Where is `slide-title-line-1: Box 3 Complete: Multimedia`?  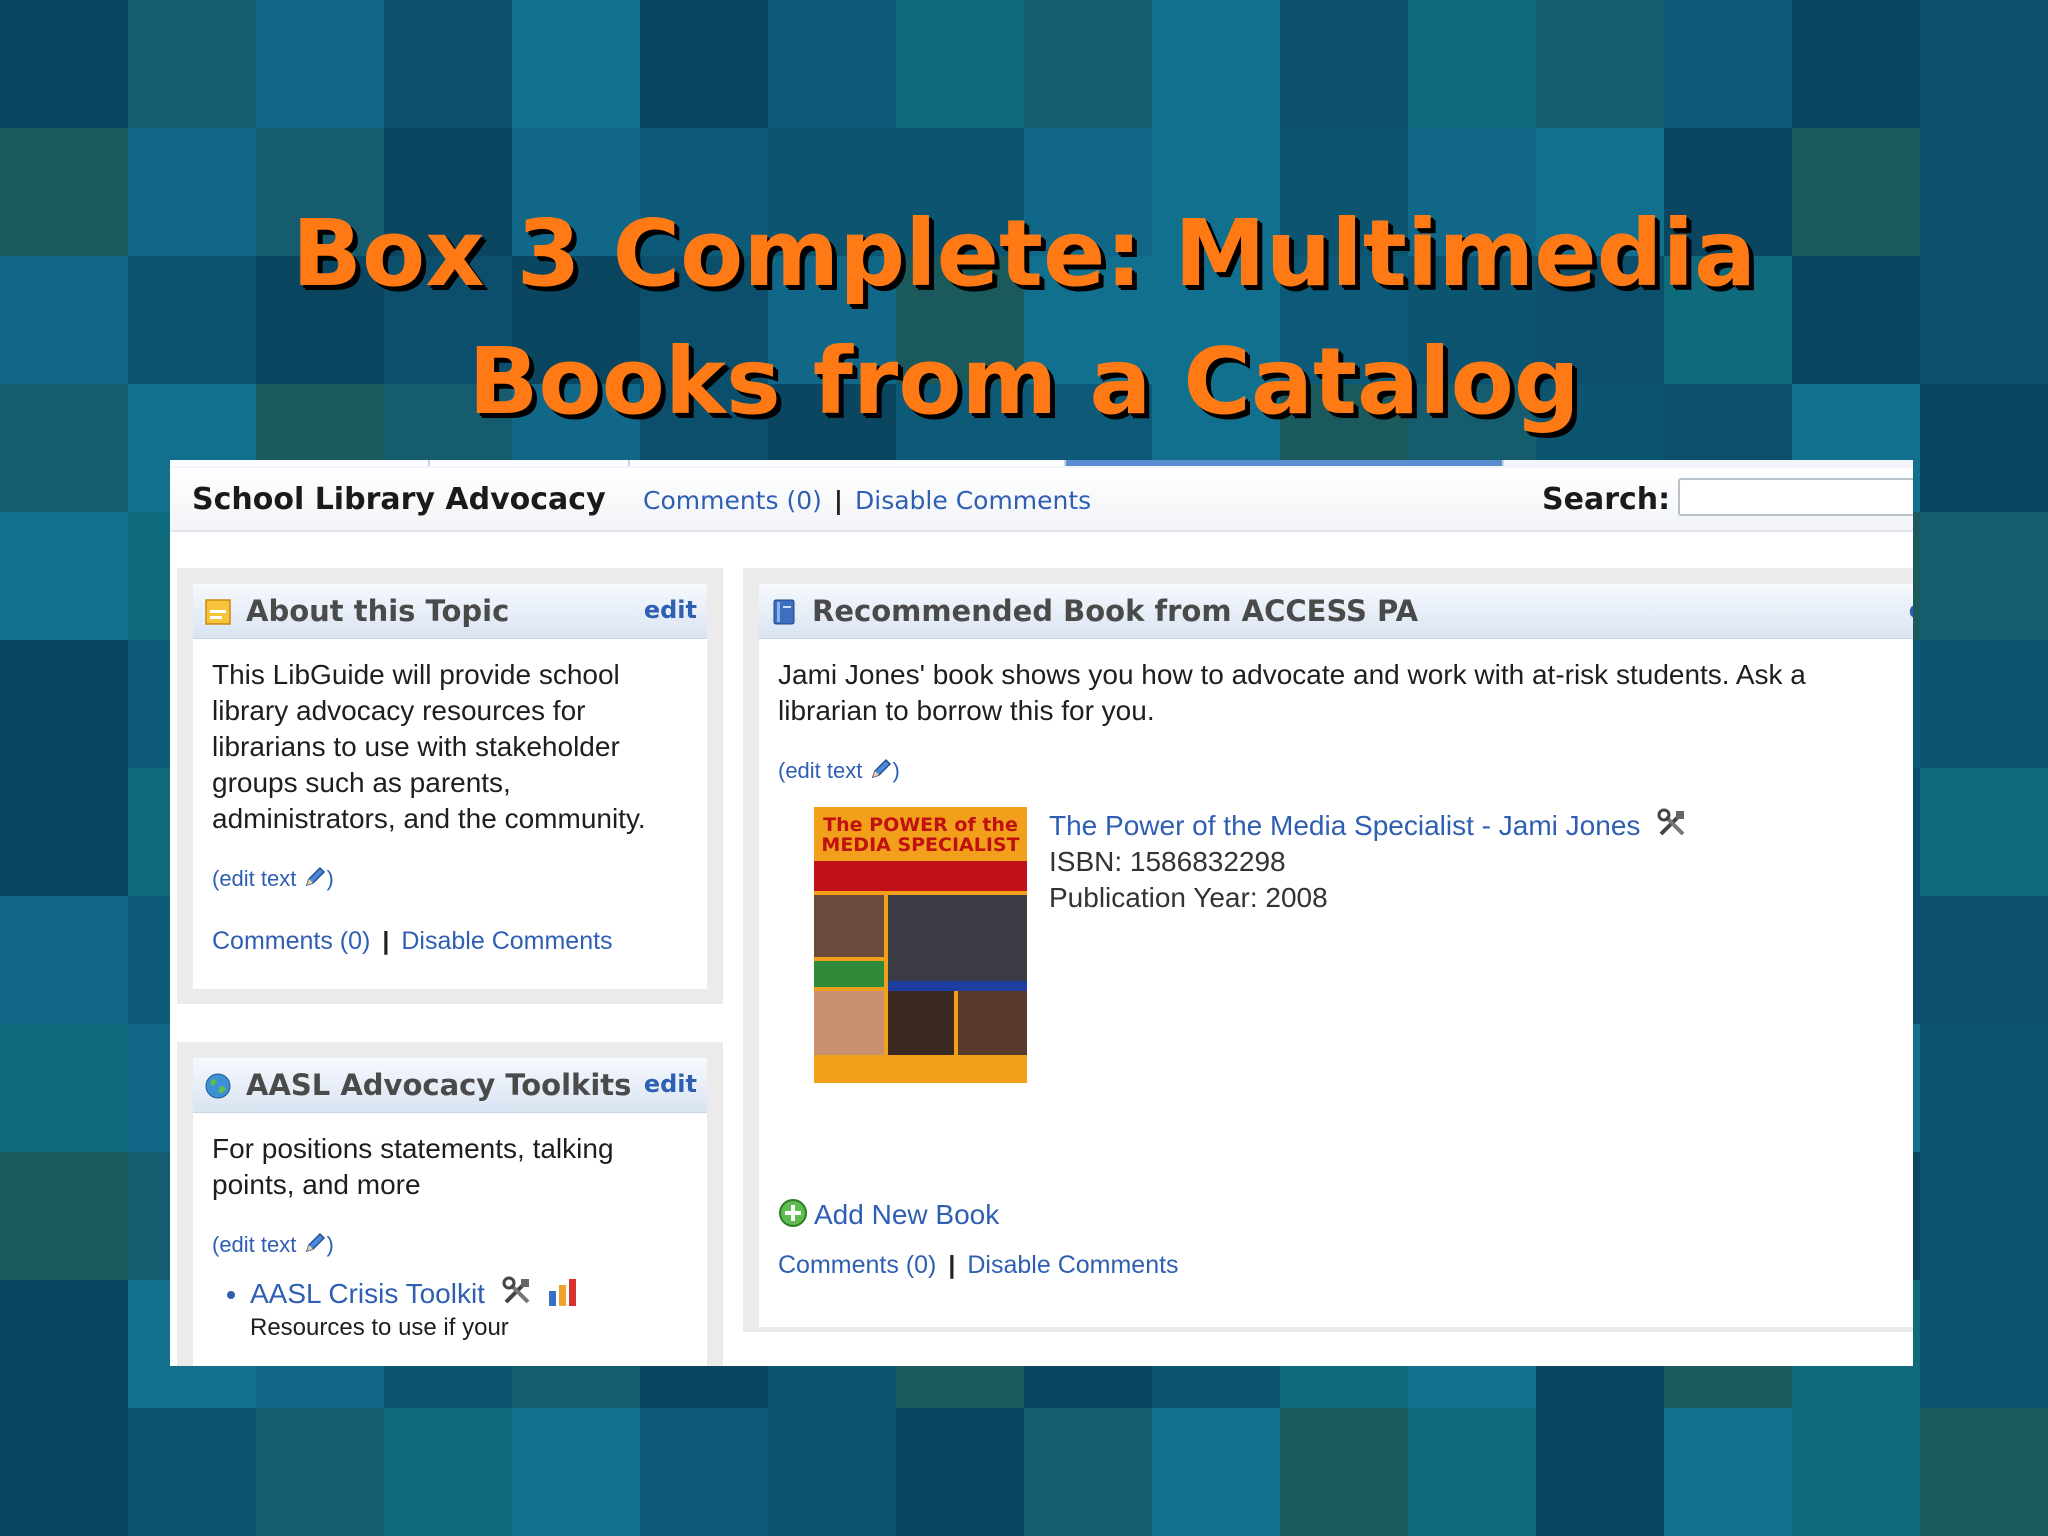
slide-title-line-1: Box 3 Complete: Multimedia is located at coordinates (1024, 253).